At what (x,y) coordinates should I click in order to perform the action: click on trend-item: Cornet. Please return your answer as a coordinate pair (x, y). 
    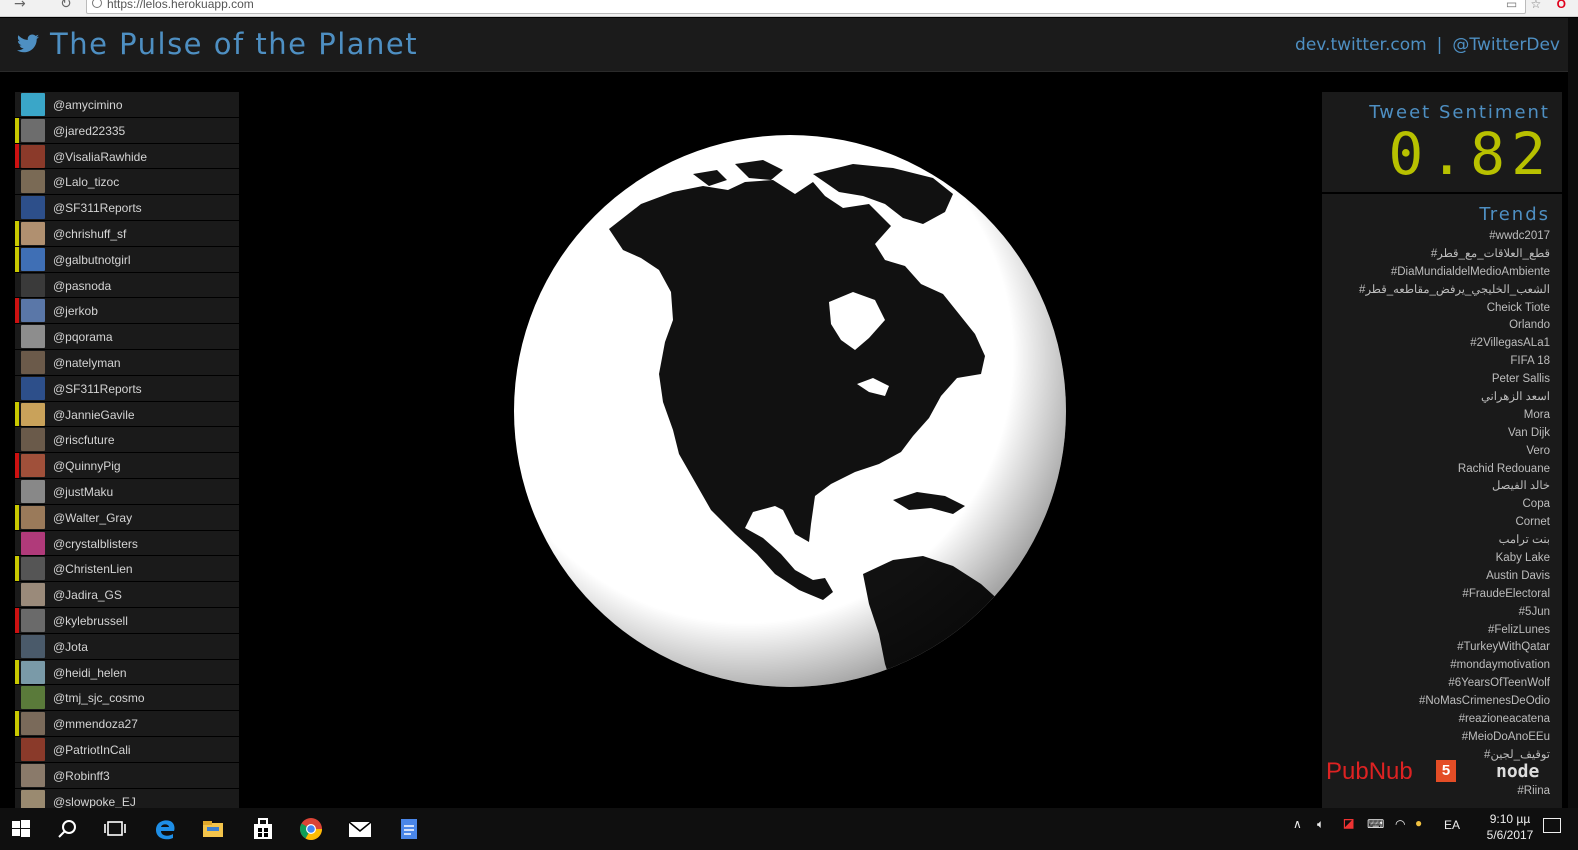
    Looking at the image, I should click on (1454, 523).